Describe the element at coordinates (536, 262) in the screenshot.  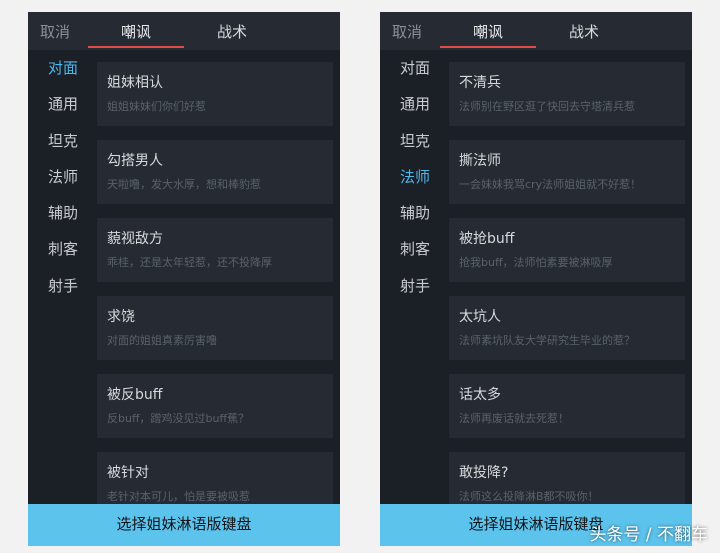
I see `phrase-subtitle: 抢我buff，法师怕素要被淋吸厚` at that location.